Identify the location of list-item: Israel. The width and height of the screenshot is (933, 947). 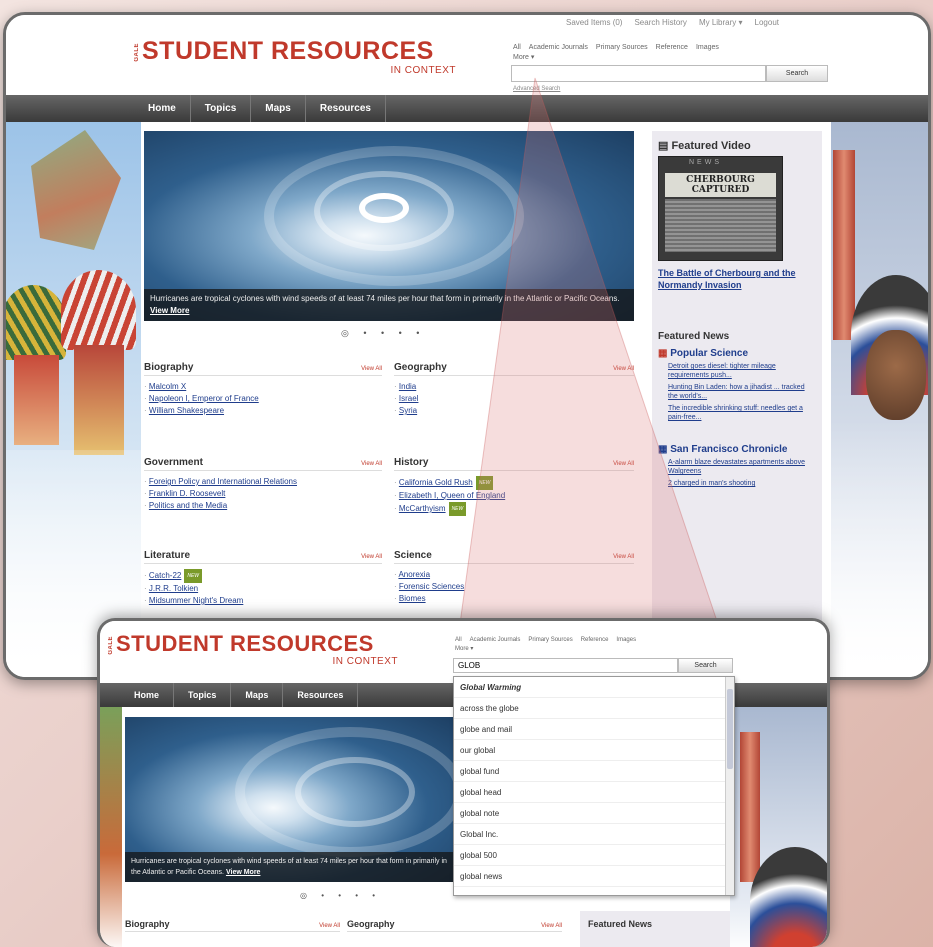
(514, 399).